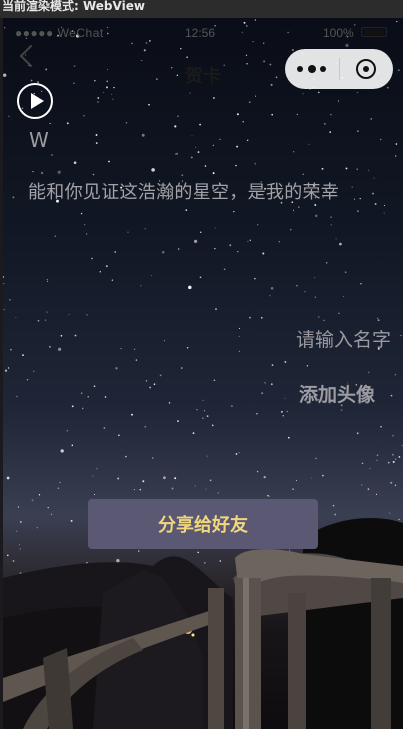  What do you see at coordinates (312, 340) in the screenshot?
I see `name-input` at bounding box center [312, 340].